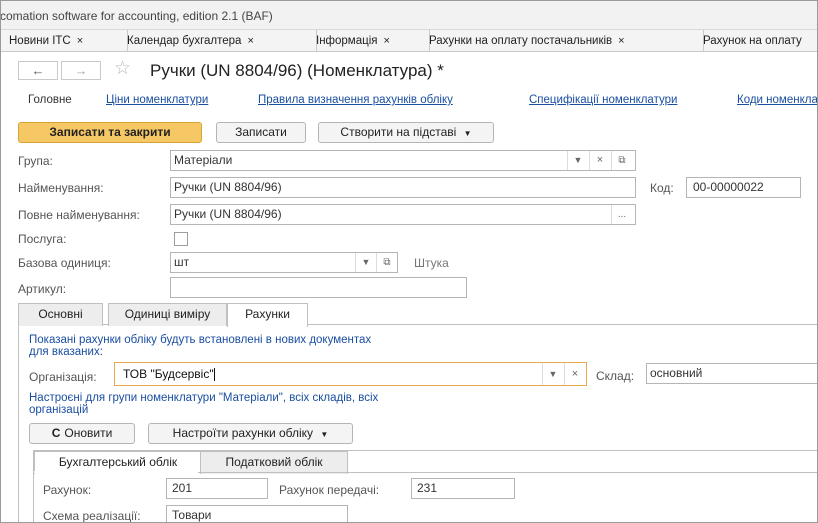 The height and width of the screenshot is (523, 818). I want to click on group-value: Матеріали, so click(203, 160).